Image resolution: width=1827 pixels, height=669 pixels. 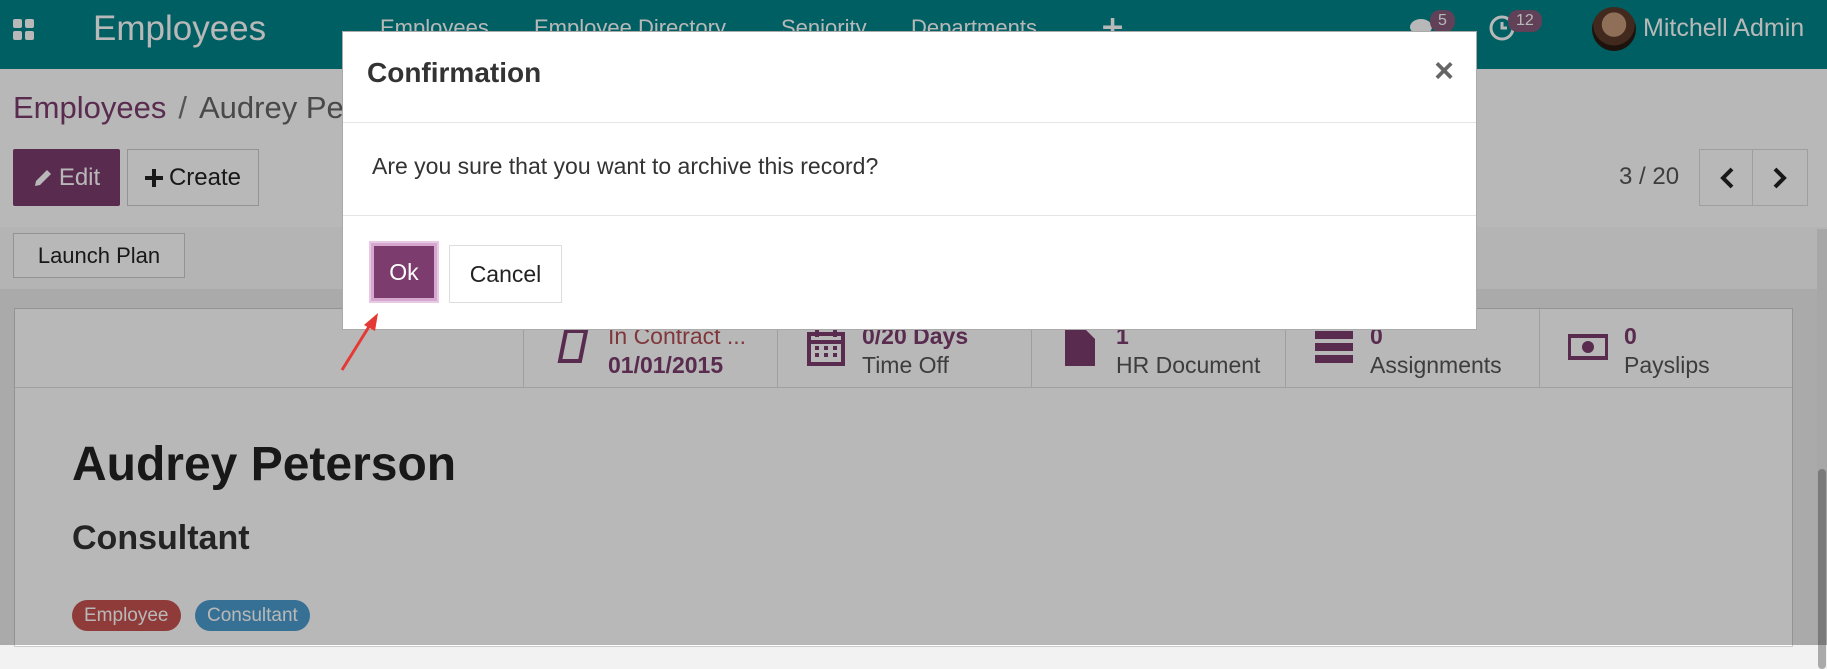 What do you see at coordinates (454, 72) in the screenshot?
I see `dialog-title: Confirmation` at bounding box center [454, 72].